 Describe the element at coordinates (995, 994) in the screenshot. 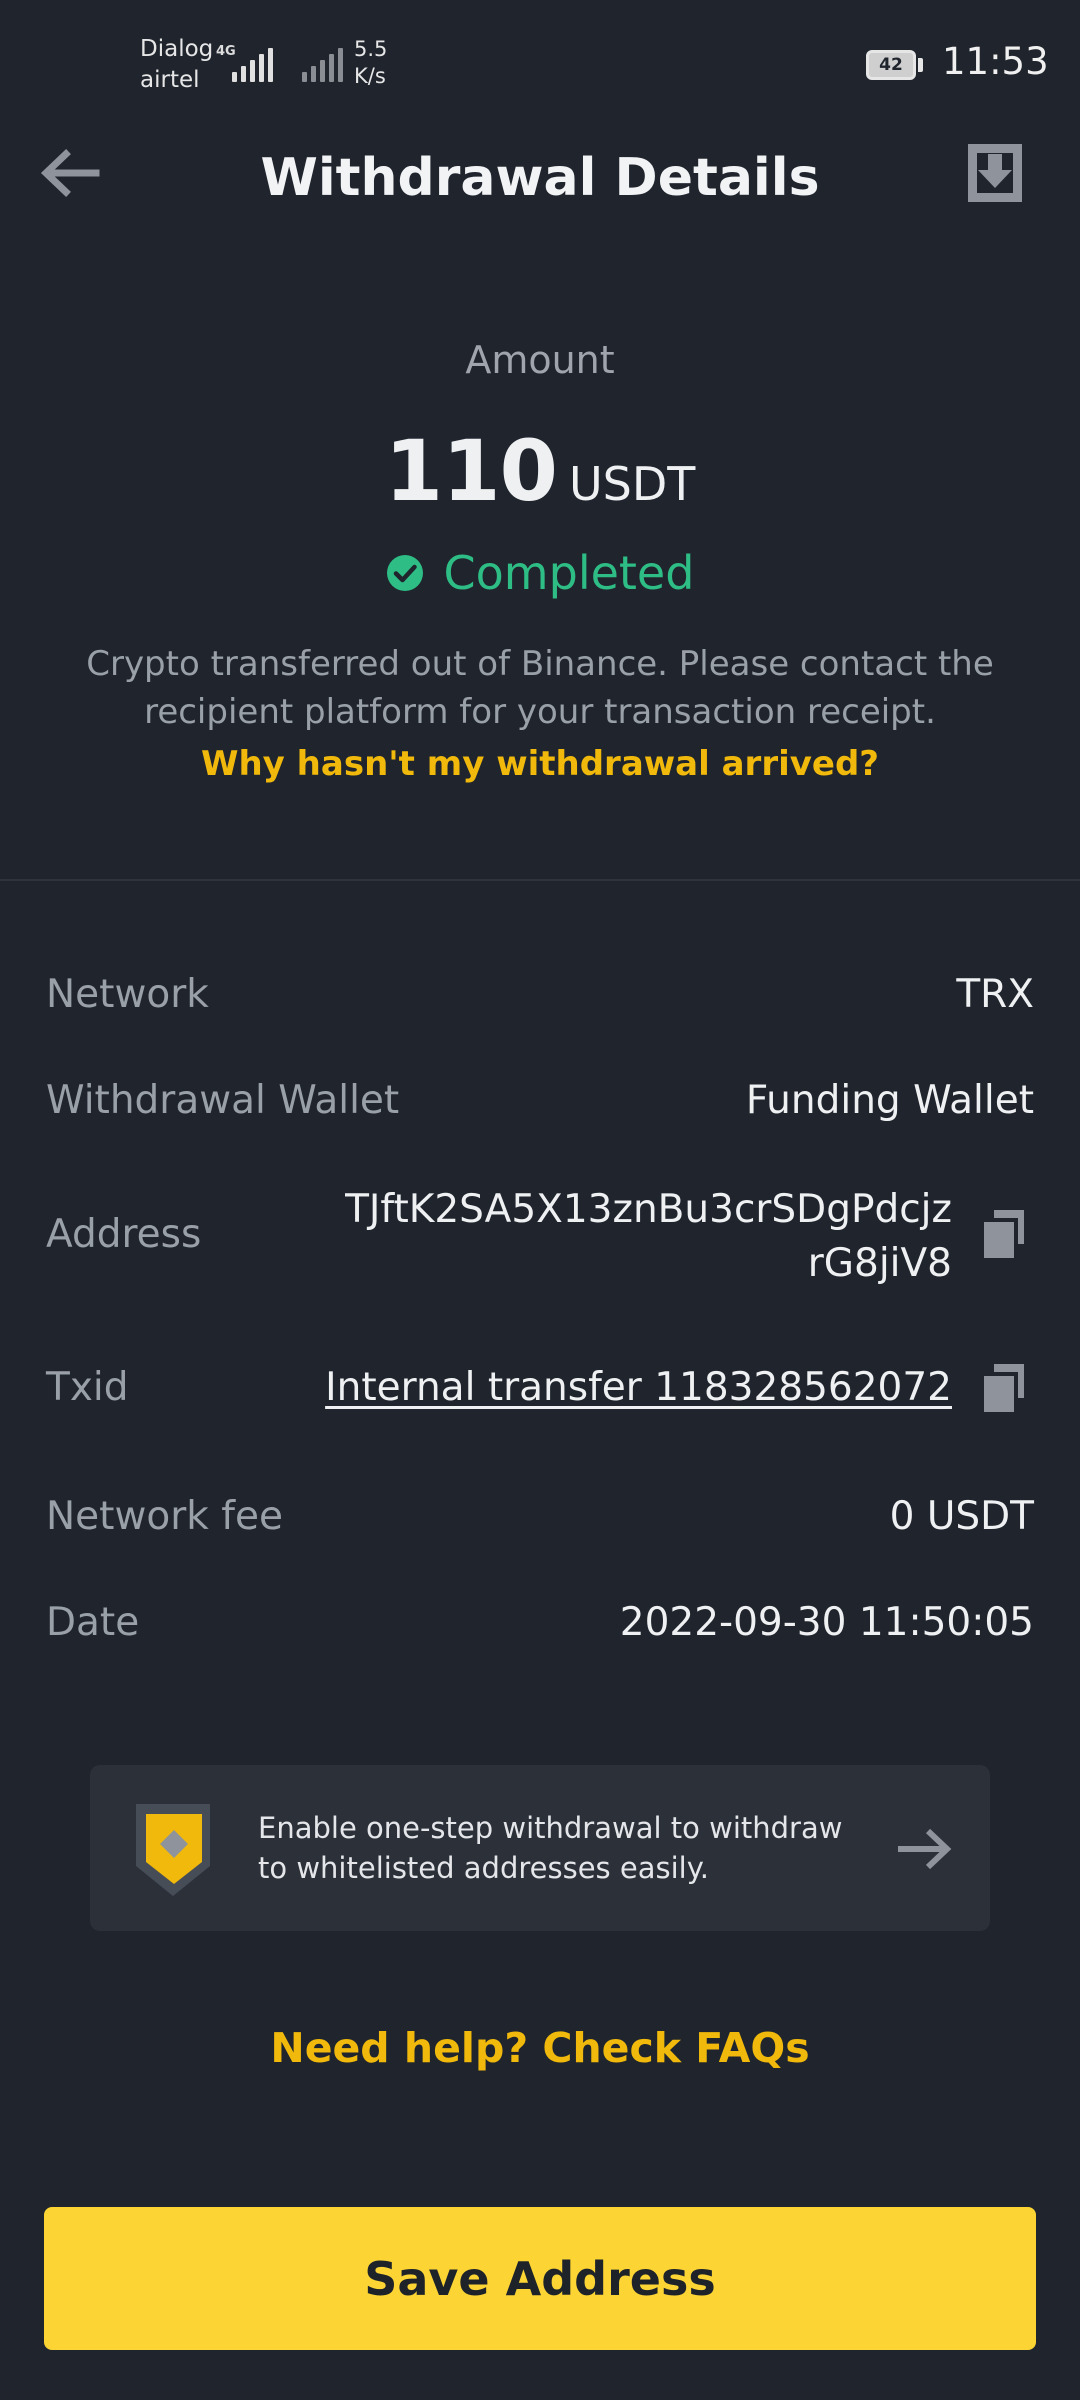

I see `network-value: TRX` at that location.